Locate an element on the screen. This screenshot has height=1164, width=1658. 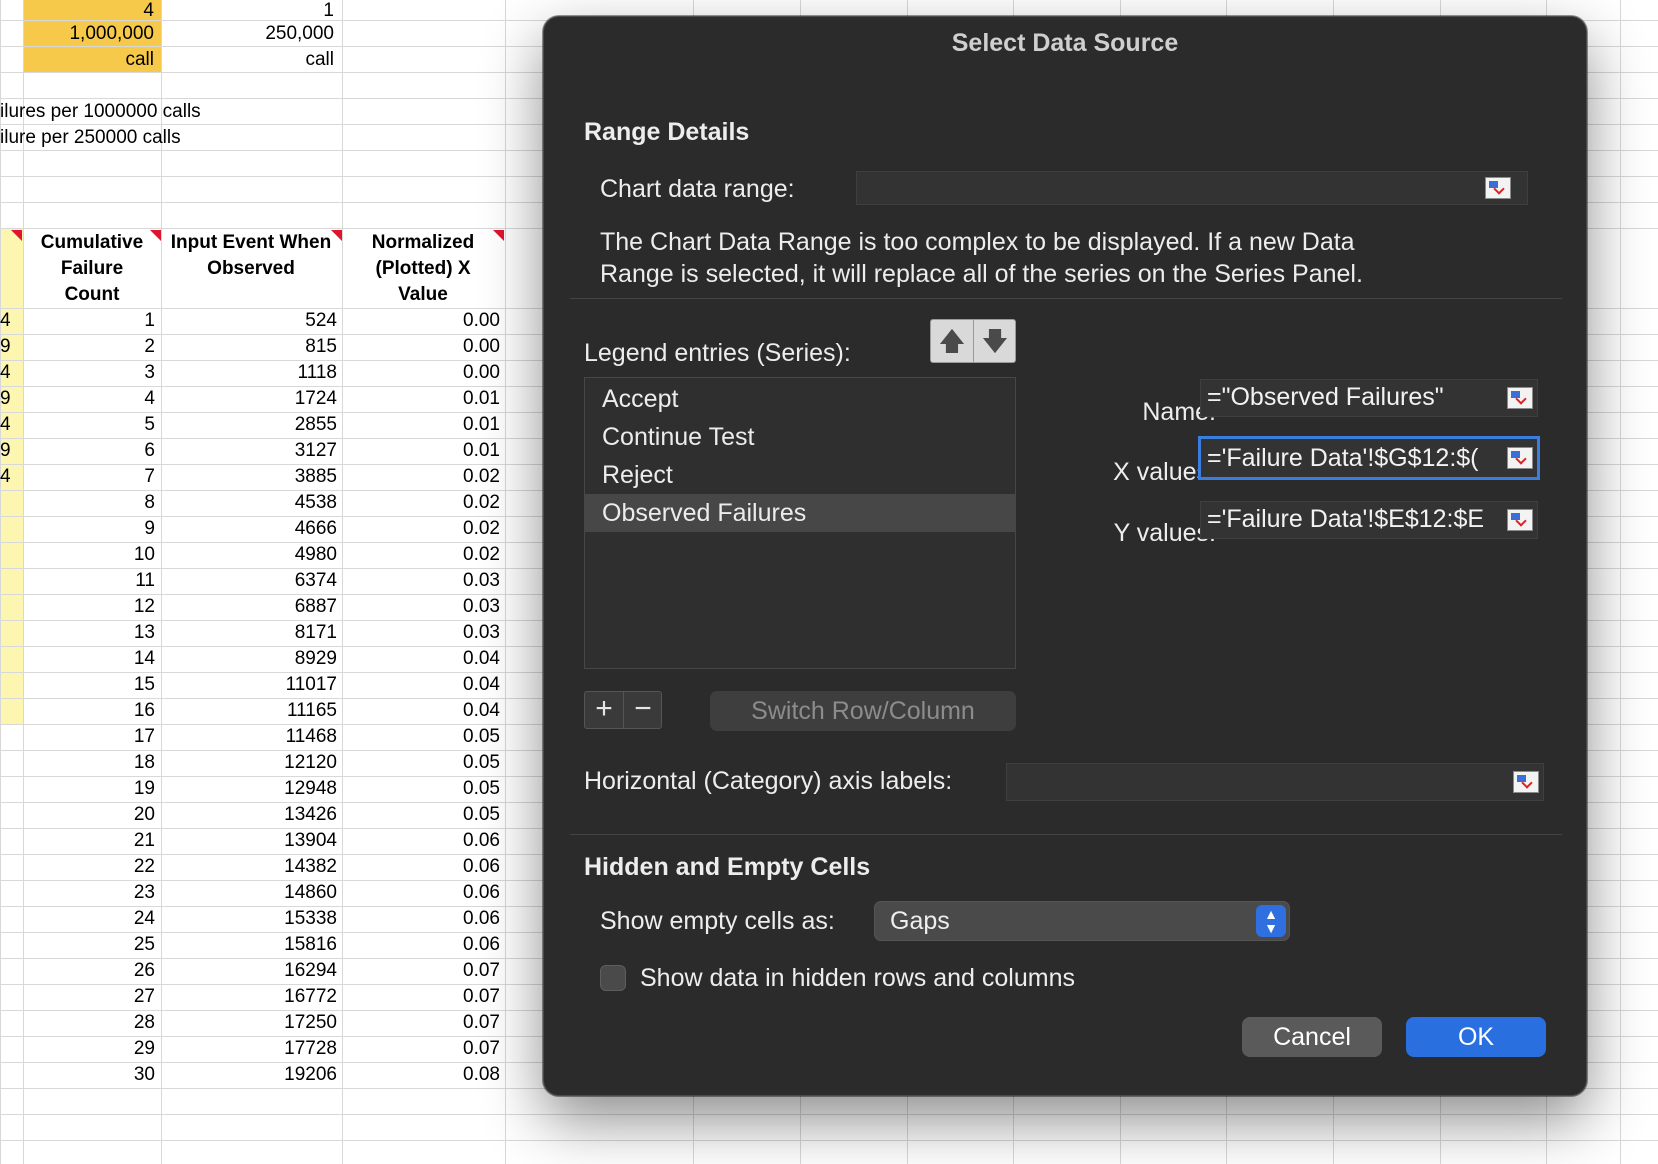
cell-top-r3c2: call is located at coordinates (249, 60).